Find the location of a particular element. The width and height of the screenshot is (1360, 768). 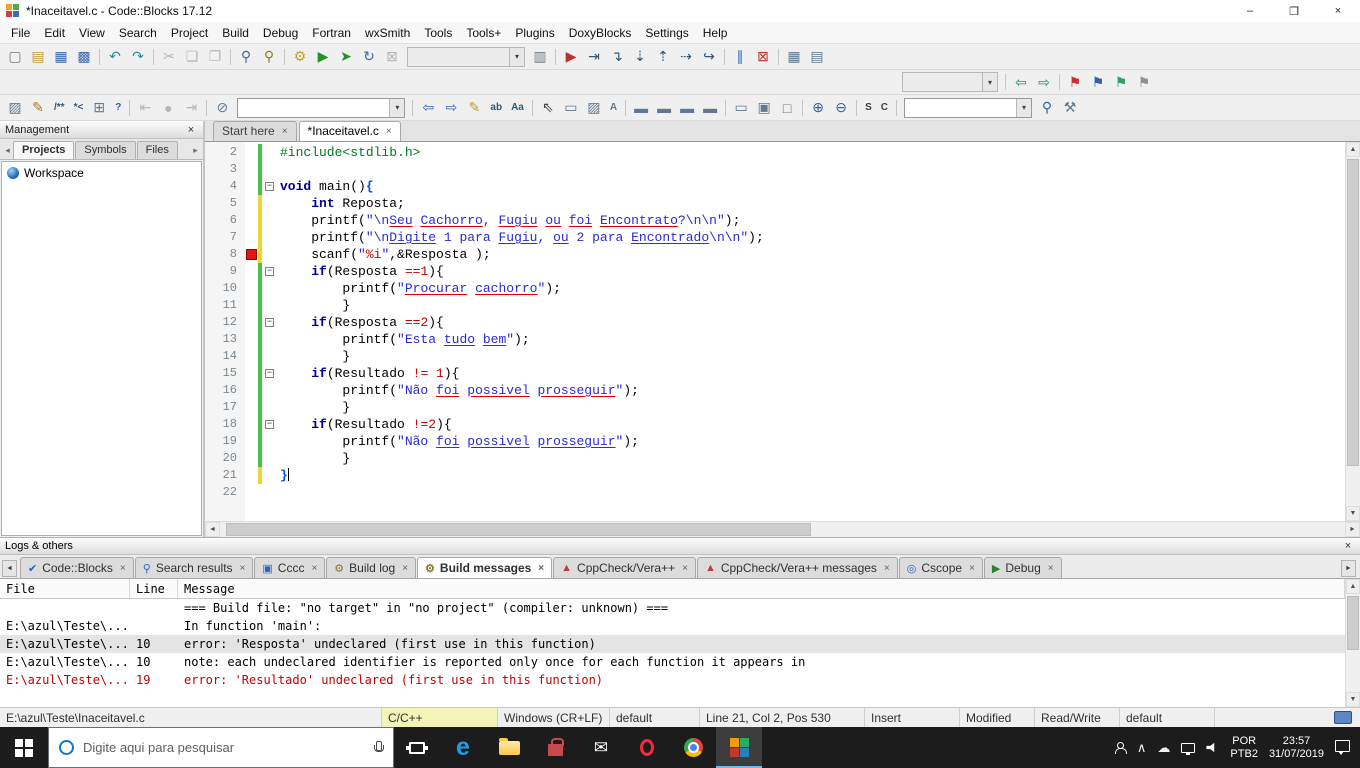

menu-item-doxyblocks: DoxyBlocks is located at coordinates (600, 33).